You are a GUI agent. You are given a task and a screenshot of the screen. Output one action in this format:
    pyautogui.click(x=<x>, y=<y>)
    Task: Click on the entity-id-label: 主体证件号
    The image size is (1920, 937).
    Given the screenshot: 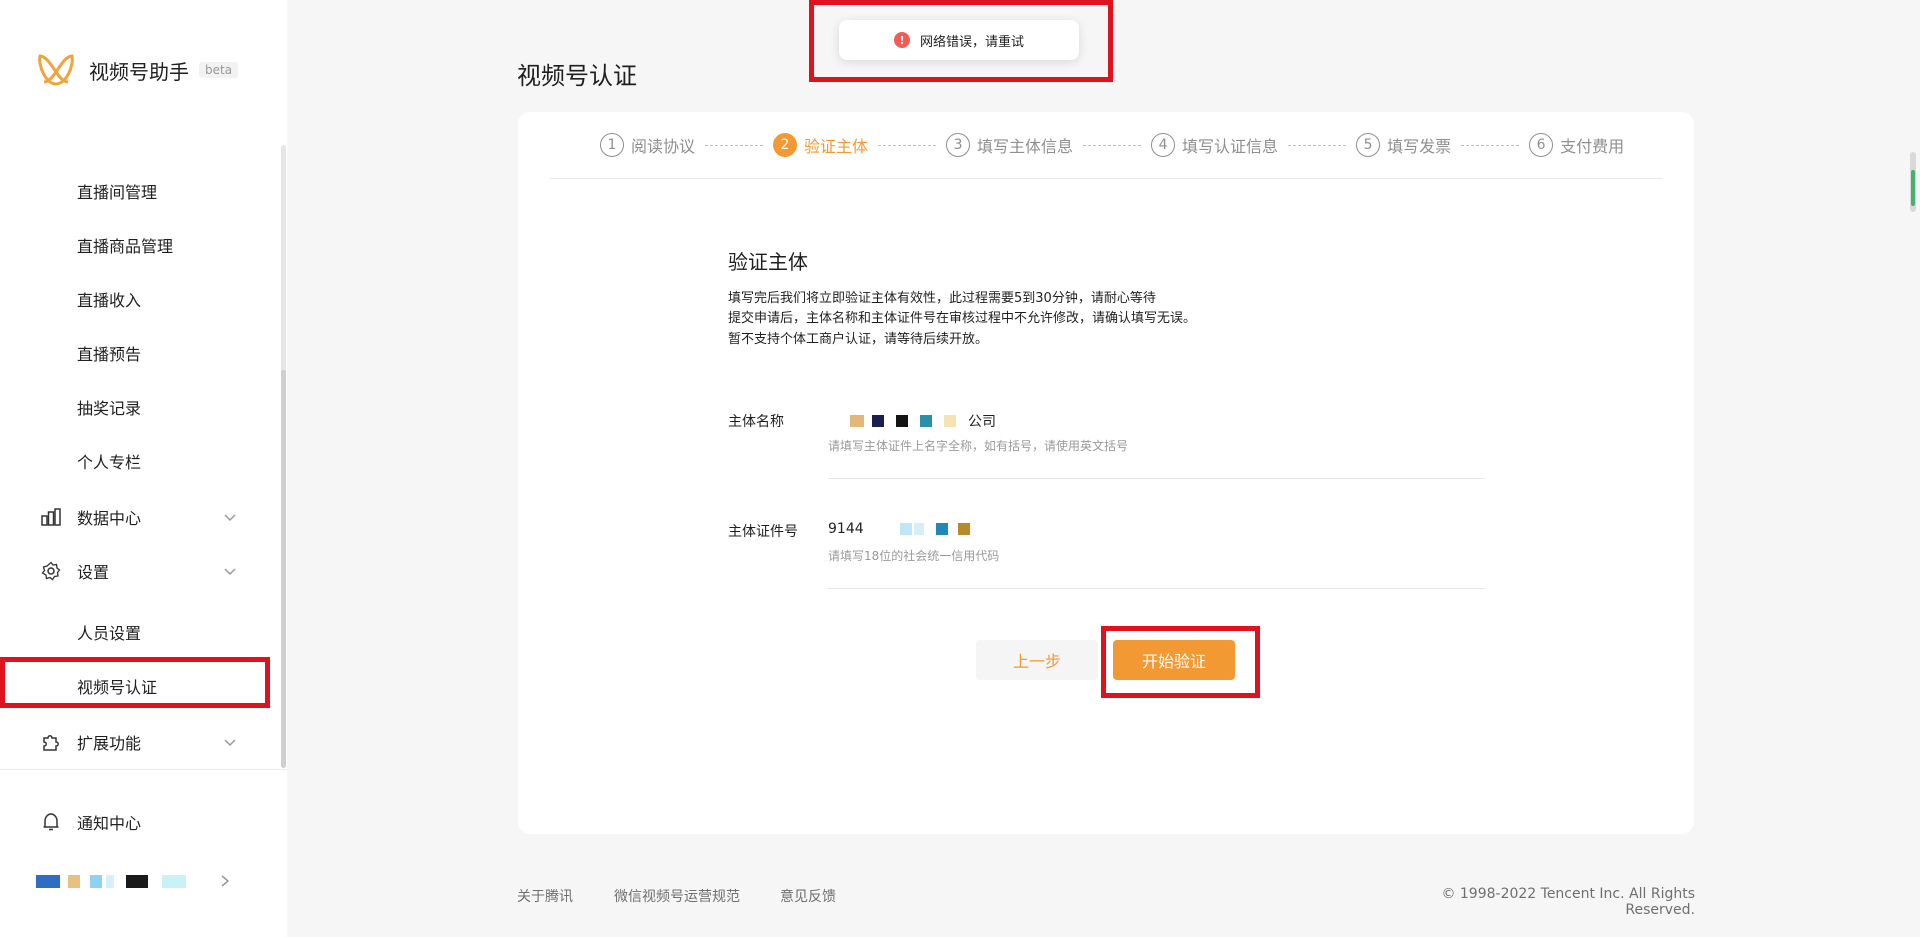 What is the action you would take?
    pyautogui.click(x=763, y=532)
    